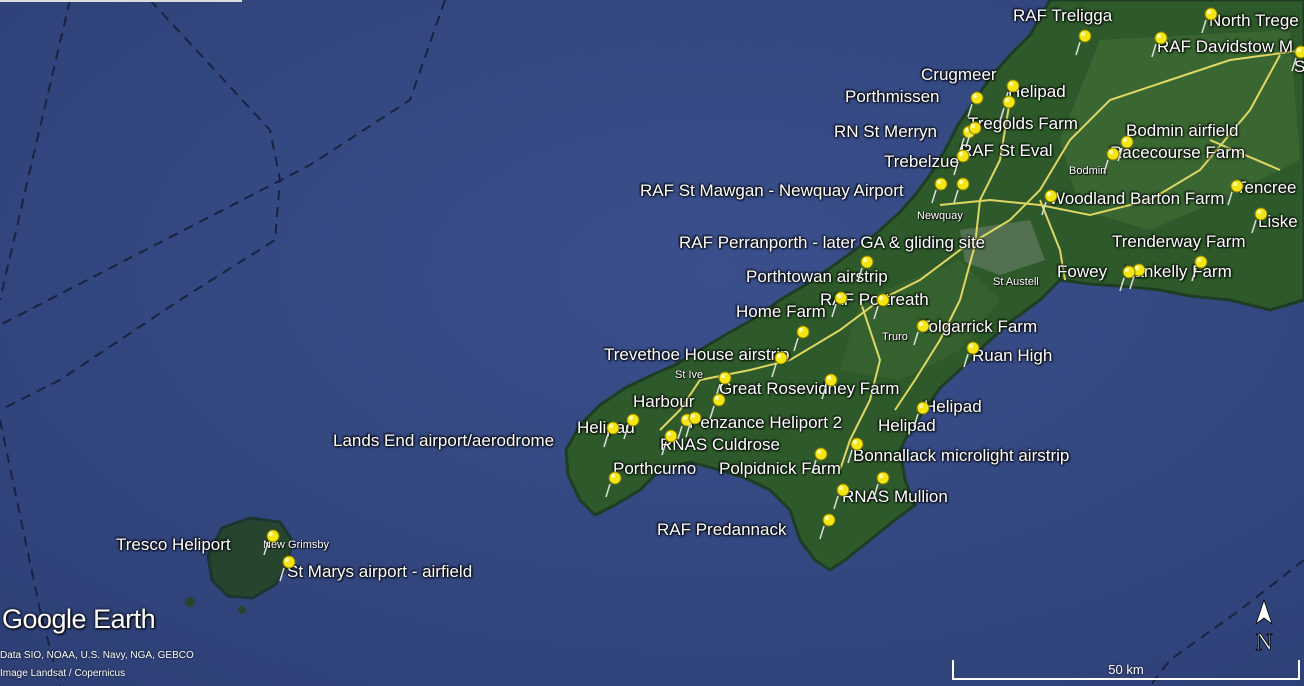  I want to click on place-label: Woodland Barton Farm, so click(1136, 198).